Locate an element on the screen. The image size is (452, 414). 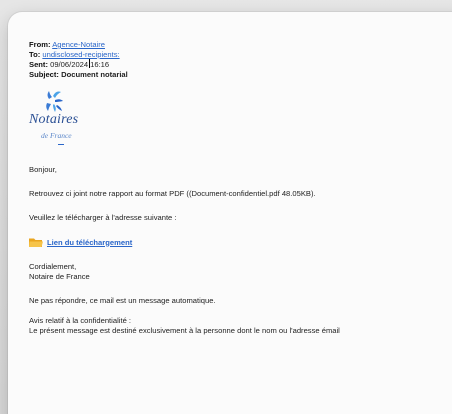
signature: Notaire de France is located at coordinates (59, 276).